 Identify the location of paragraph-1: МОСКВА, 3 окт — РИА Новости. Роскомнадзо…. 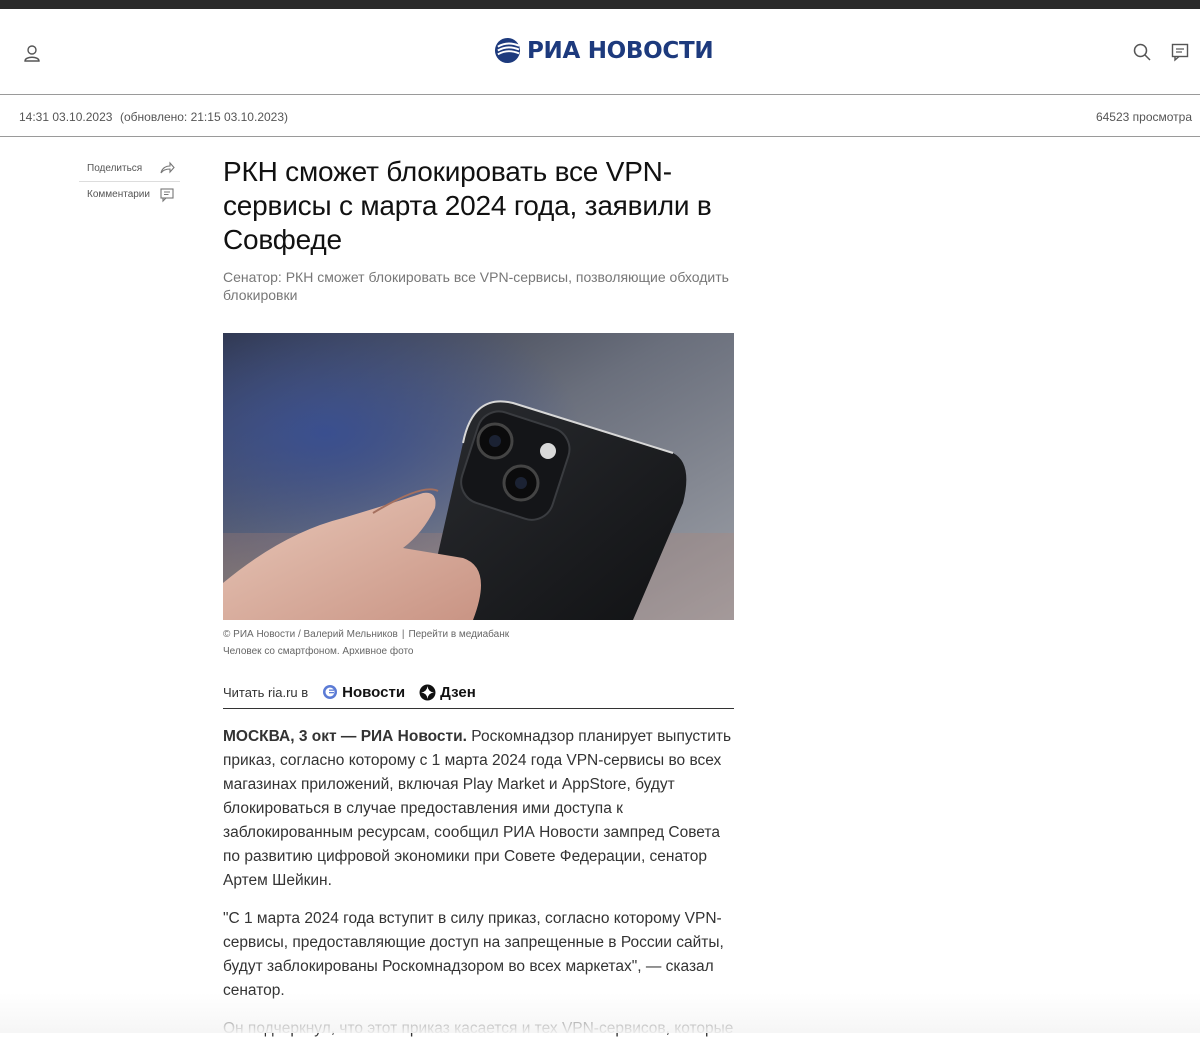
(478, 809).